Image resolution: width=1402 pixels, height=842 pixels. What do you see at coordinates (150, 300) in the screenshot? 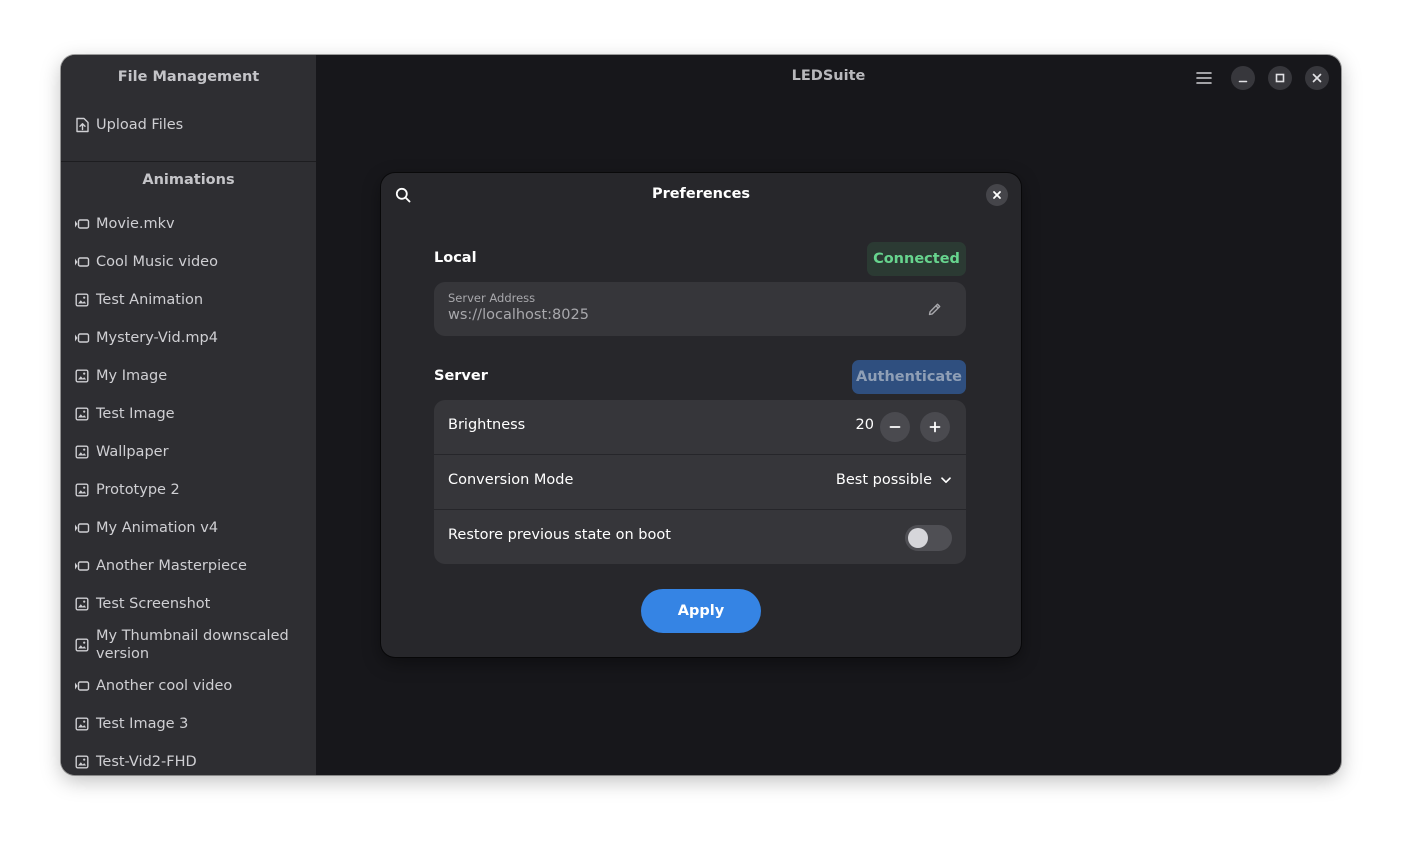
I see `animation-name: Test Animation` at bounding box center [150, 300].